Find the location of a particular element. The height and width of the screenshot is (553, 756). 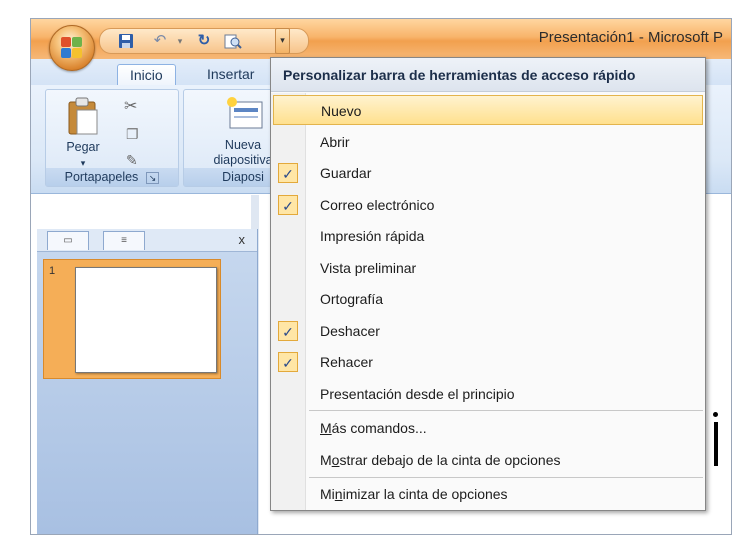

menu-item-label: Rehacer is located at coordinates (346, 362).